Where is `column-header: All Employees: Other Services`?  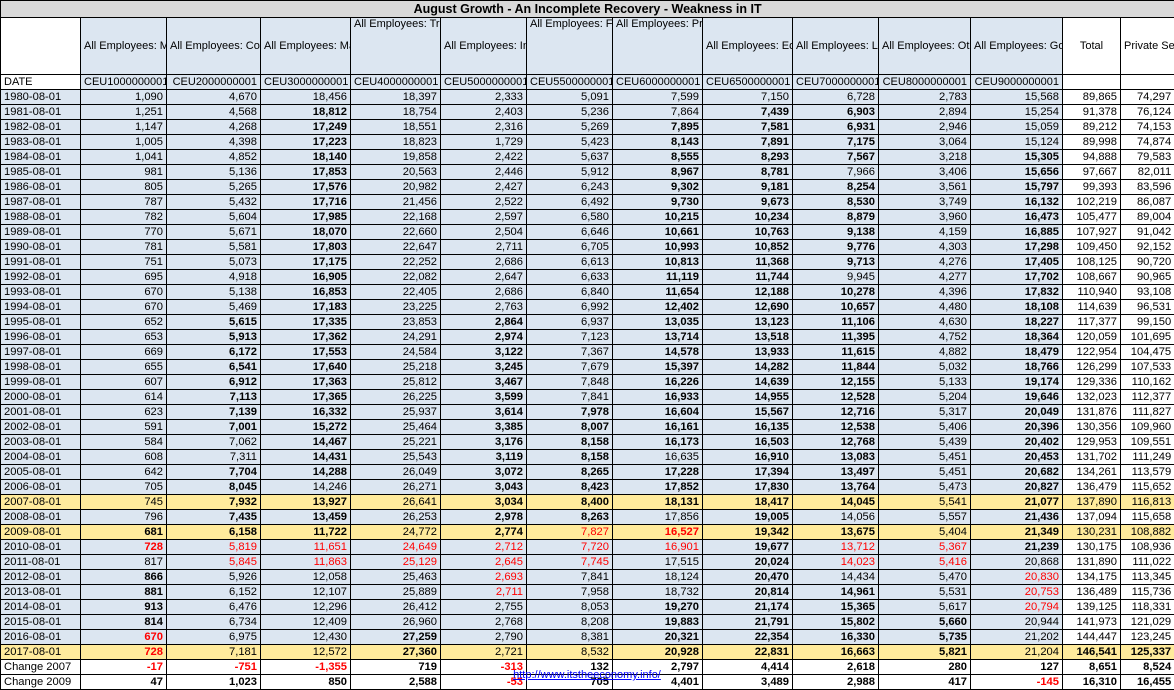 column-header: All Employees: Other Services is located at coordinates (925, 46).